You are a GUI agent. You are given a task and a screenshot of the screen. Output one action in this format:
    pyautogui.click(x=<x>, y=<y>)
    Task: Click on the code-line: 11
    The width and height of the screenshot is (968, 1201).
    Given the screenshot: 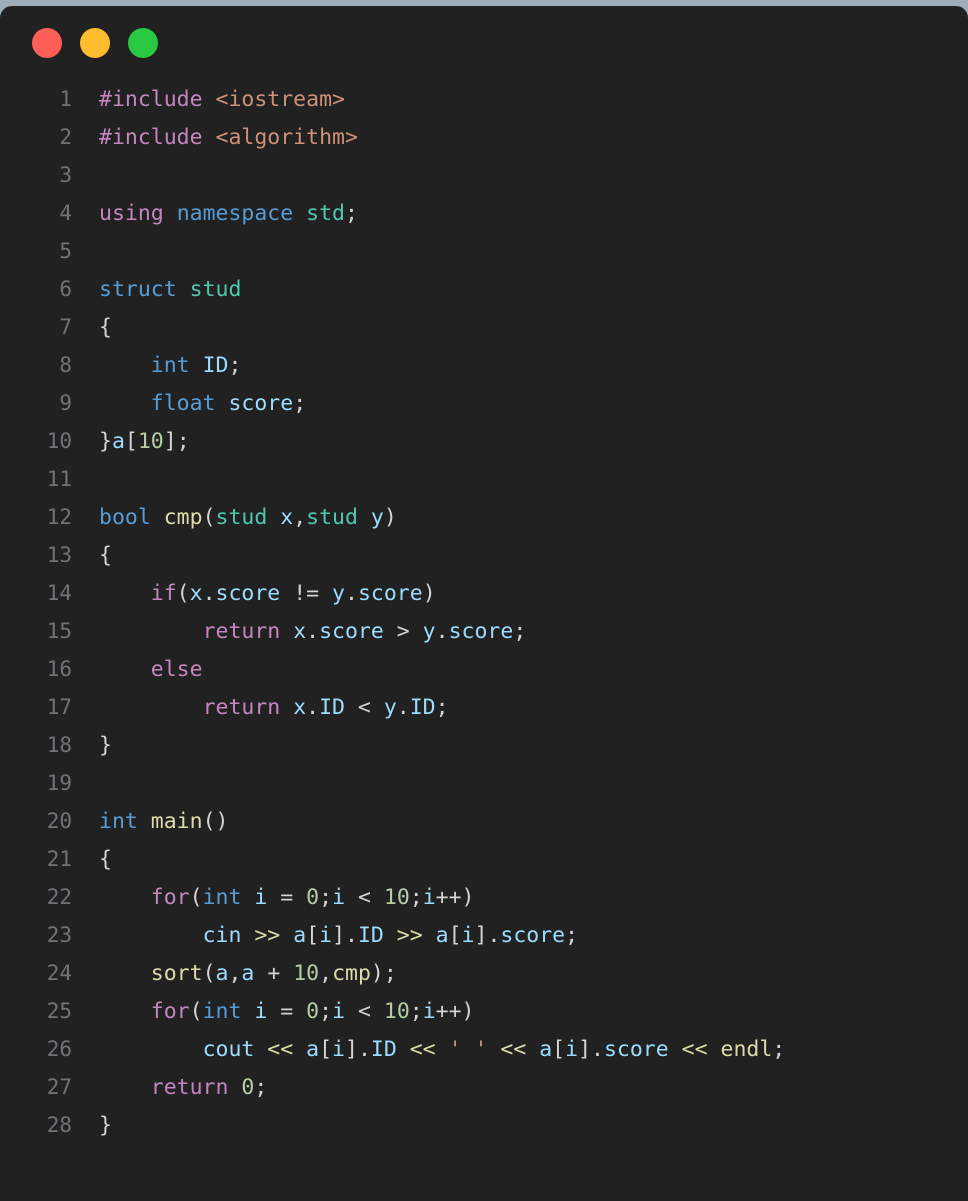 What is the action you would take?
    pyautogui.click(x=484, y=479)
    